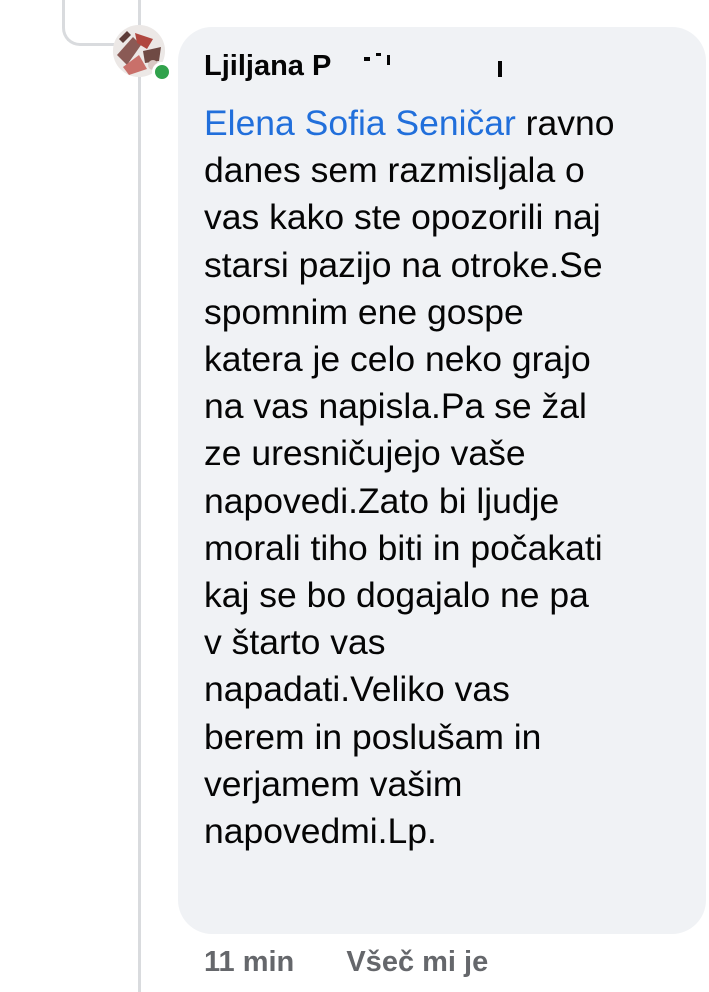 The width and height of the screenshot is (709, 992). Describe the element at coordinates (320, 831) in the screenshot. I see `comment-line: napovedmi.Lp.` at that location.